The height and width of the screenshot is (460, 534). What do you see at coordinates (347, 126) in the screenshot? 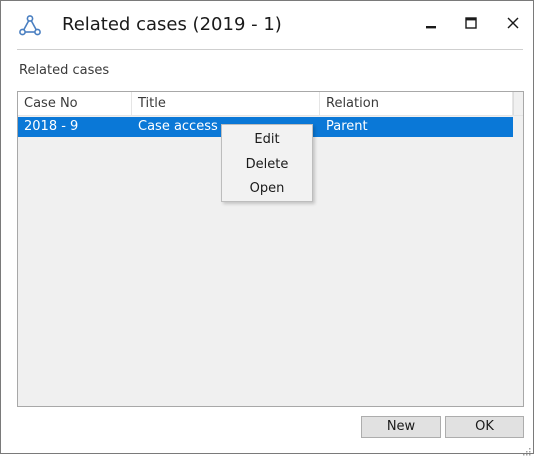
I see `cell-relation: Parent` at bounding box center [347, 126].